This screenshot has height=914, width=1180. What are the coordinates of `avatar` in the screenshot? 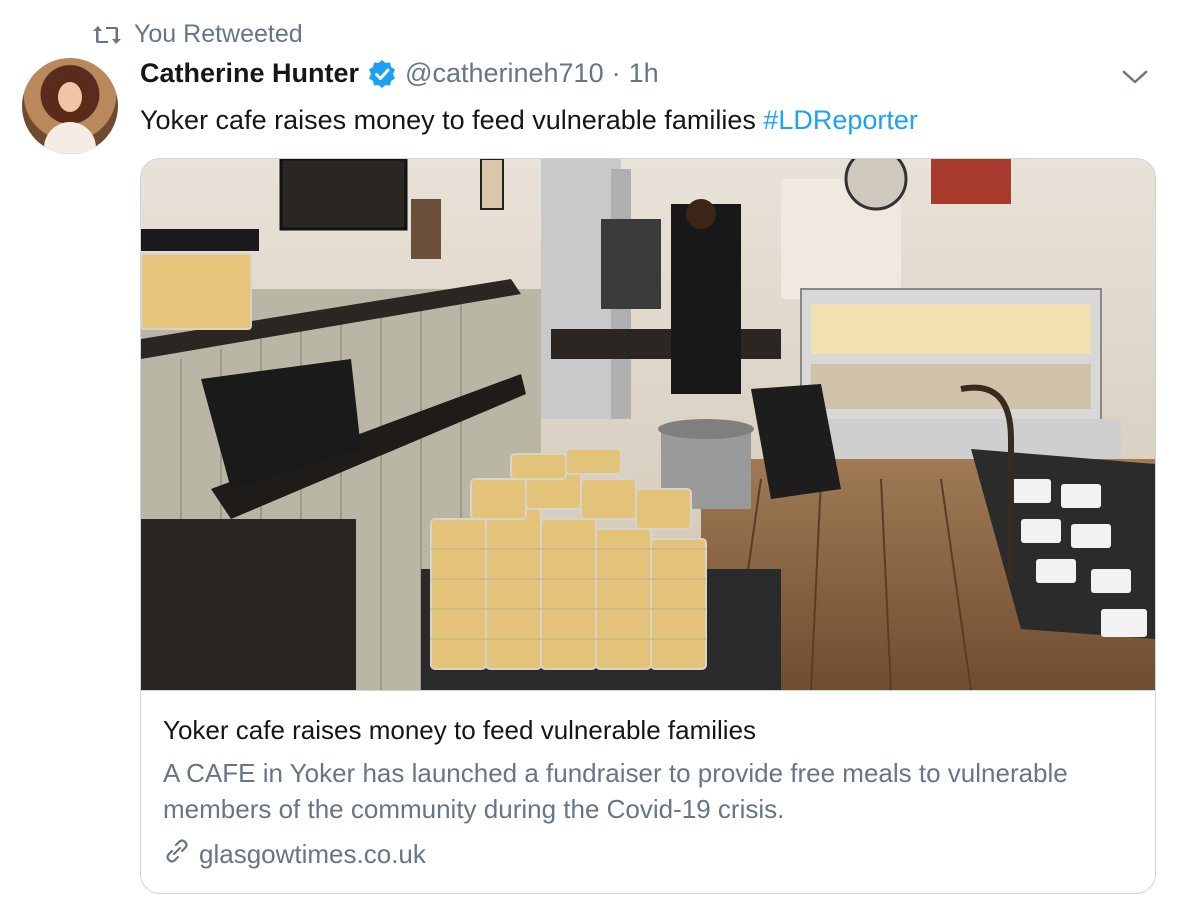 It's located at (70, 106).